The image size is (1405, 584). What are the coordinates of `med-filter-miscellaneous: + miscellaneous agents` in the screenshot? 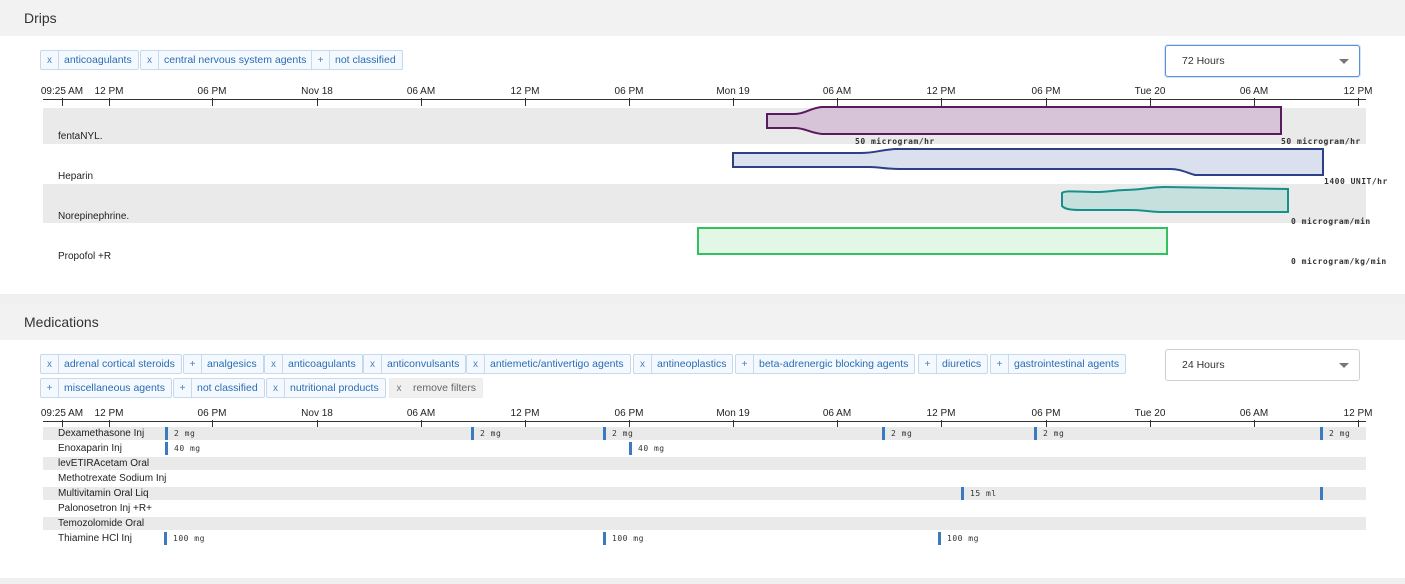 It's located at (106, 388).